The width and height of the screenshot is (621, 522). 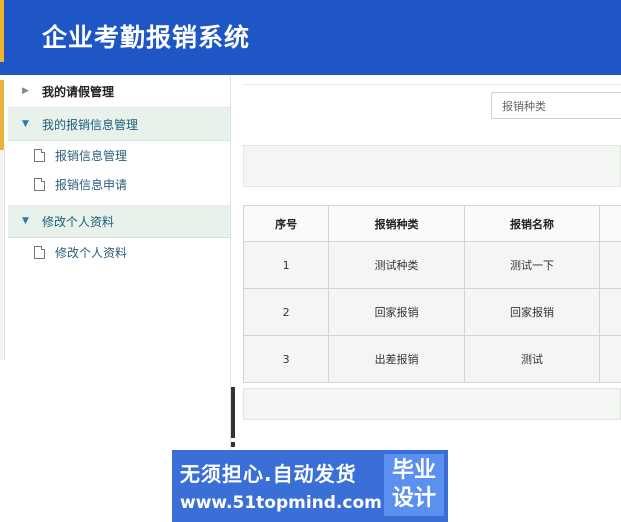 I want to click on toolbar-divider, so click(x=432, y=84).